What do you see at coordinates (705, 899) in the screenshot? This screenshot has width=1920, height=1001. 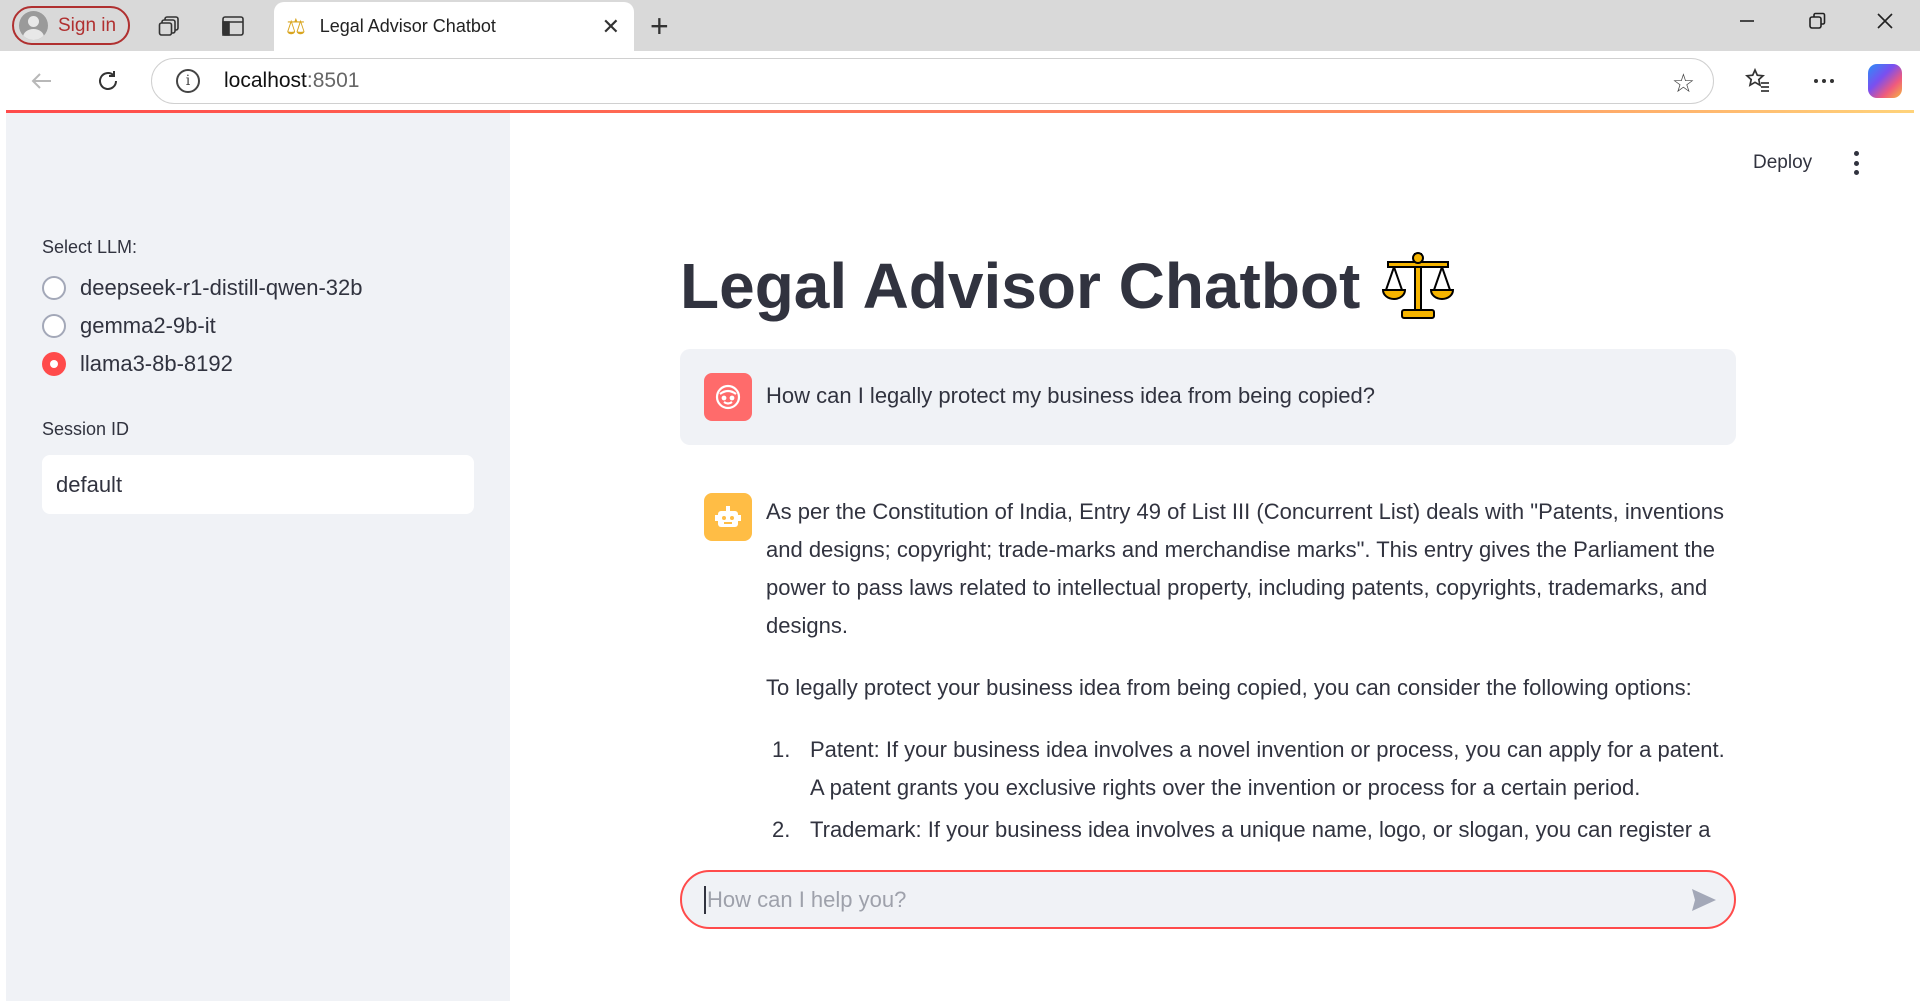 I see `text-caret` at bounding box center [705, 899].